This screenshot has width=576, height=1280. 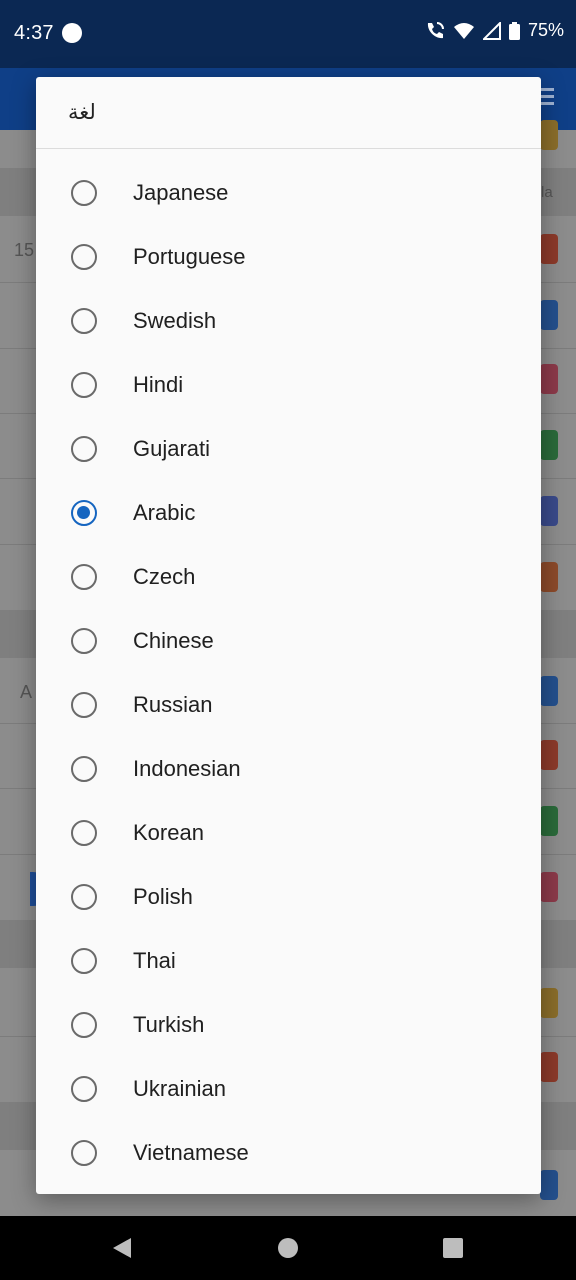 What do you see at coordinates (169, 1024) in the screenshot?
I see `language-option-label: Turkish` at bounding box center [169, 1024].